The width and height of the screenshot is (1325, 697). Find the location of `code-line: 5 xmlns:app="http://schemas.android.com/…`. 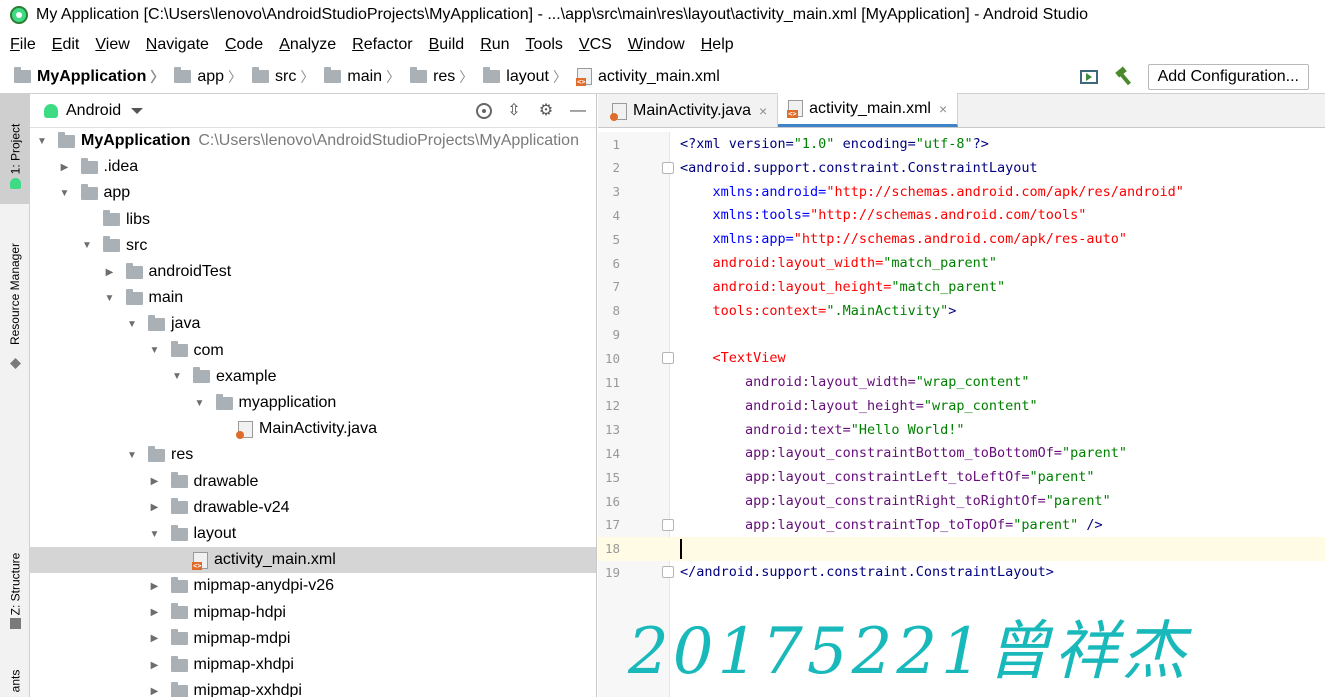

code-line: 5 xmlns:app="http://schemas.android.com/… is located at coordinates (961, 239).